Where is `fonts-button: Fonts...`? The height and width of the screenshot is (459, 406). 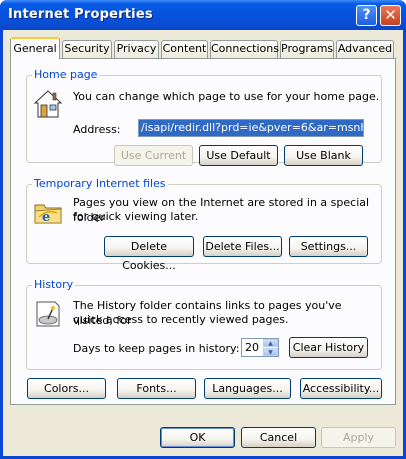
fonts-button: Fonts... is located at coordinates (156, 388).